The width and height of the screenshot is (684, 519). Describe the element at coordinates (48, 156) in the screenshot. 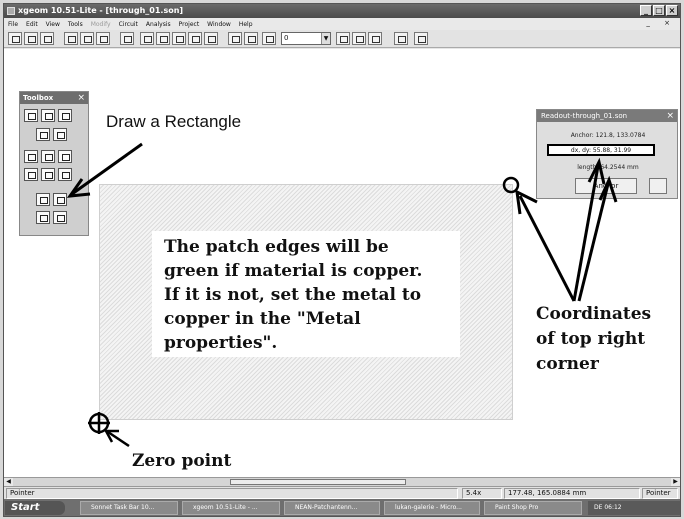

I see `add-dimension-tool-icon` at that location.